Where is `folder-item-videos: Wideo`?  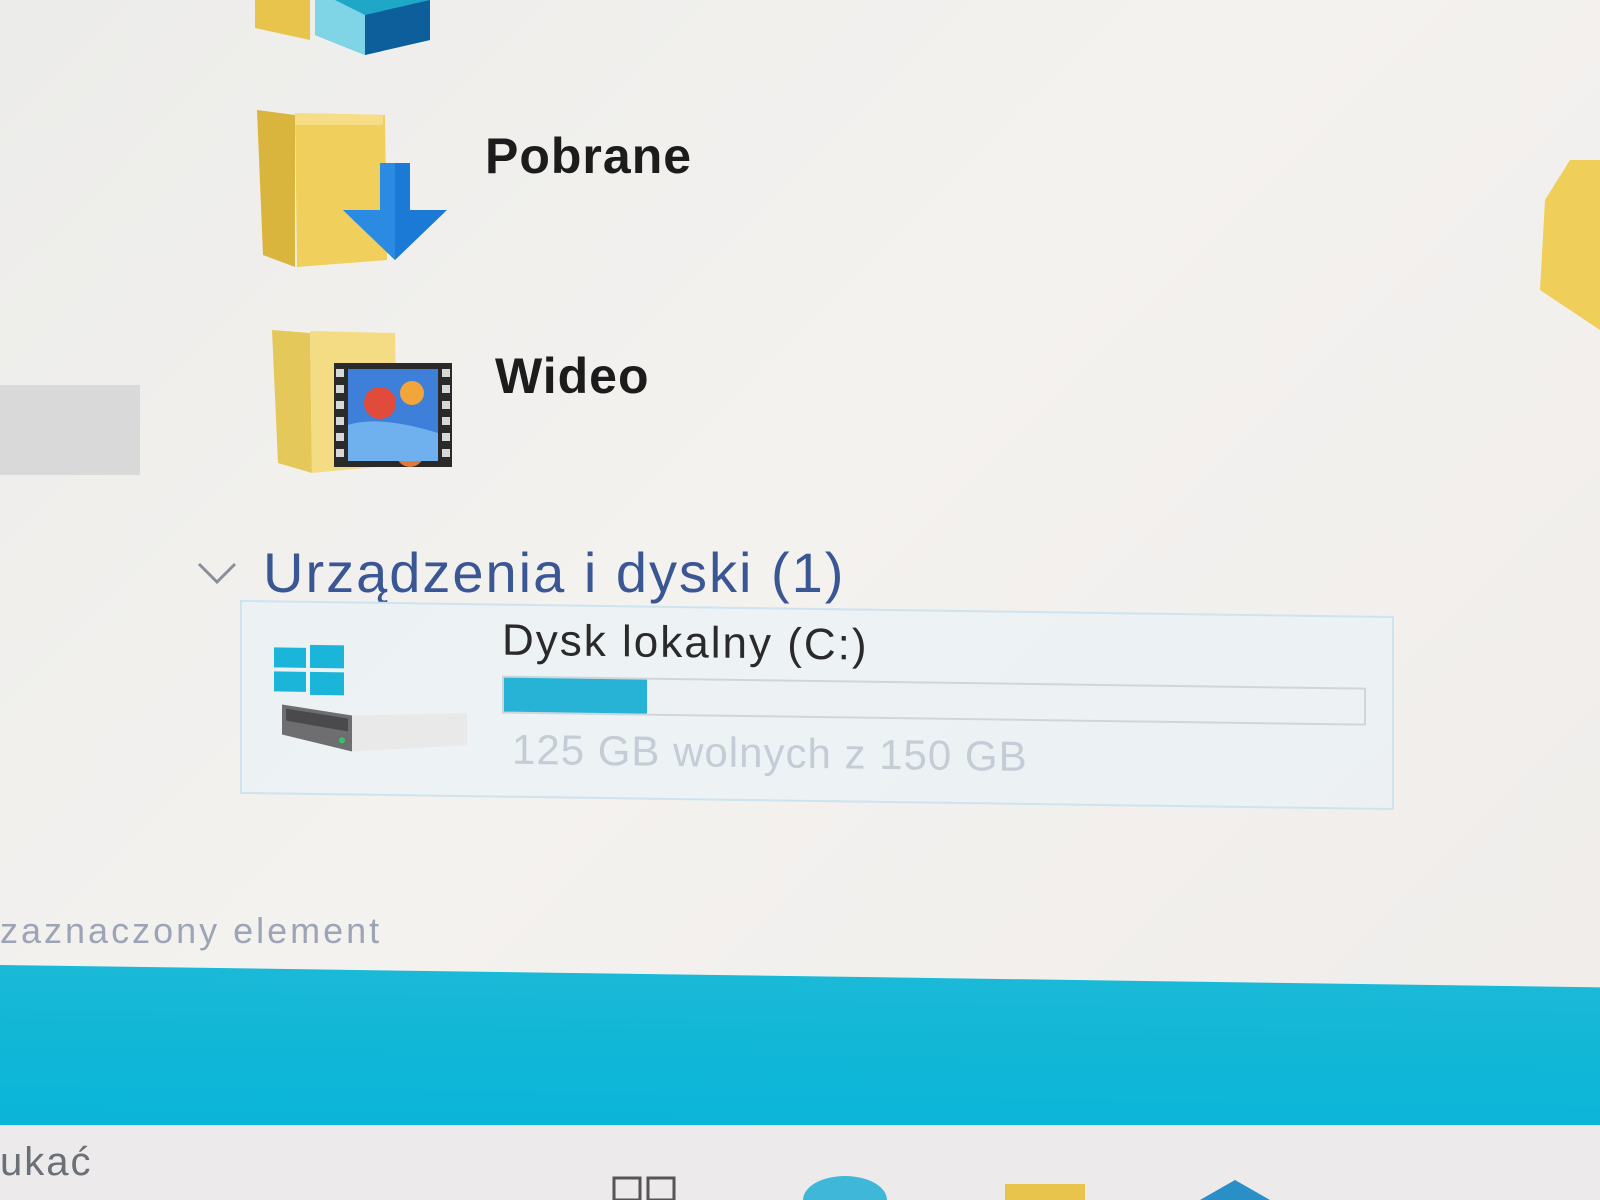 folder-item-videos: Wideo is located at coordinates (520, 400).